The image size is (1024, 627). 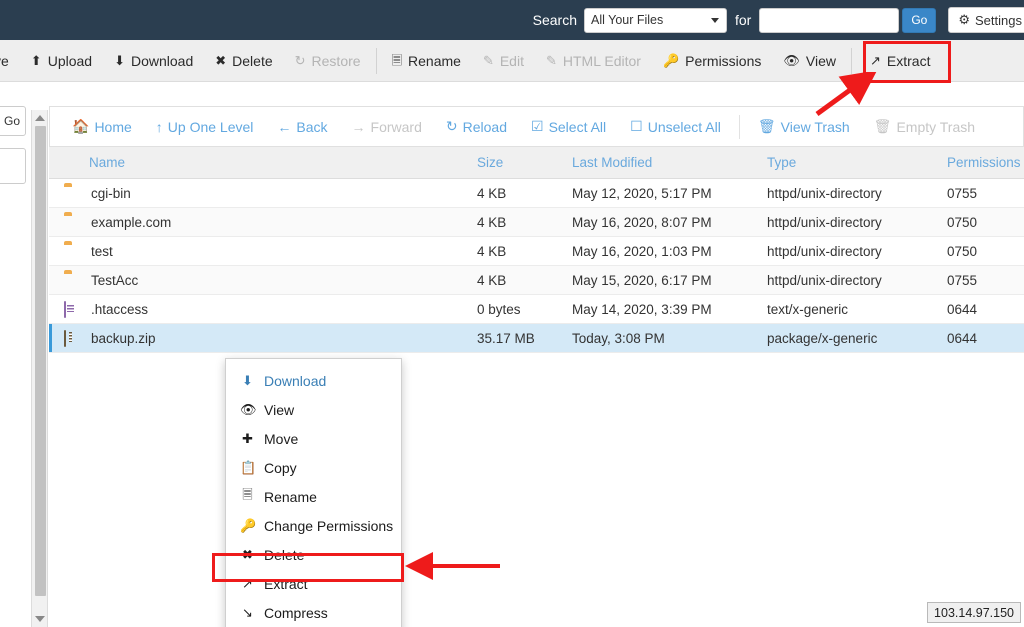 I want to click on cell-name: test, so click(x=259, y=251).